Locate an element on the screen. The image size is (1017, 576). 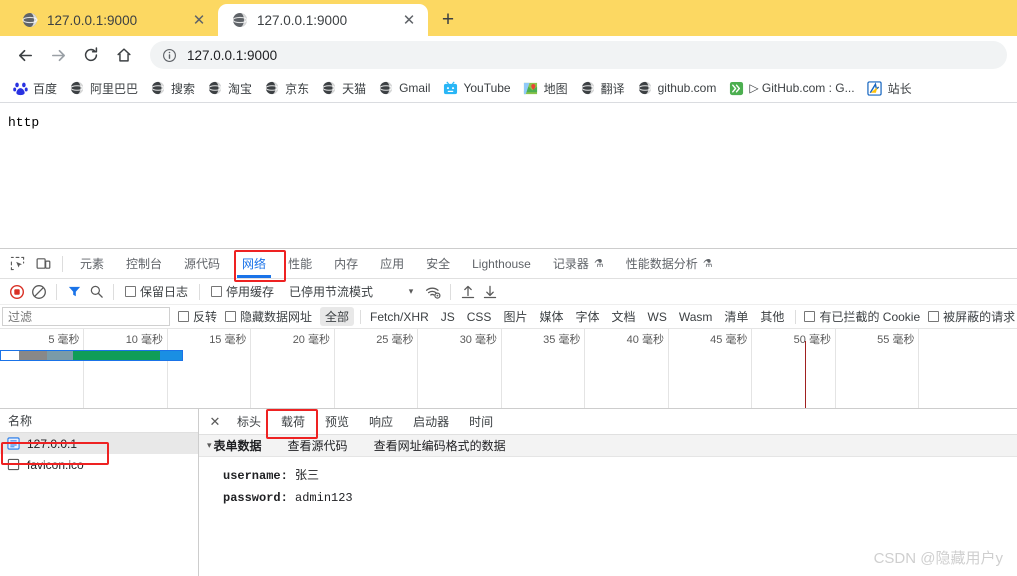
filter-funnel-icon is located at coordinates (74, 292).